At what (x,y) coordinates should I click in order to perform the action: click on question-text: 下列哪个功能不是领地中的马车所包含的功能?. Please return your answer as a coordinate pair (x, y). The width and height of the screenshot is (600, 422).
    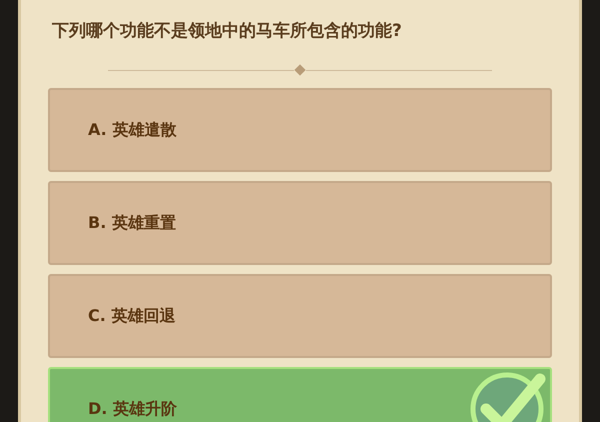
    Looking at the image, I should click on (227, 31).